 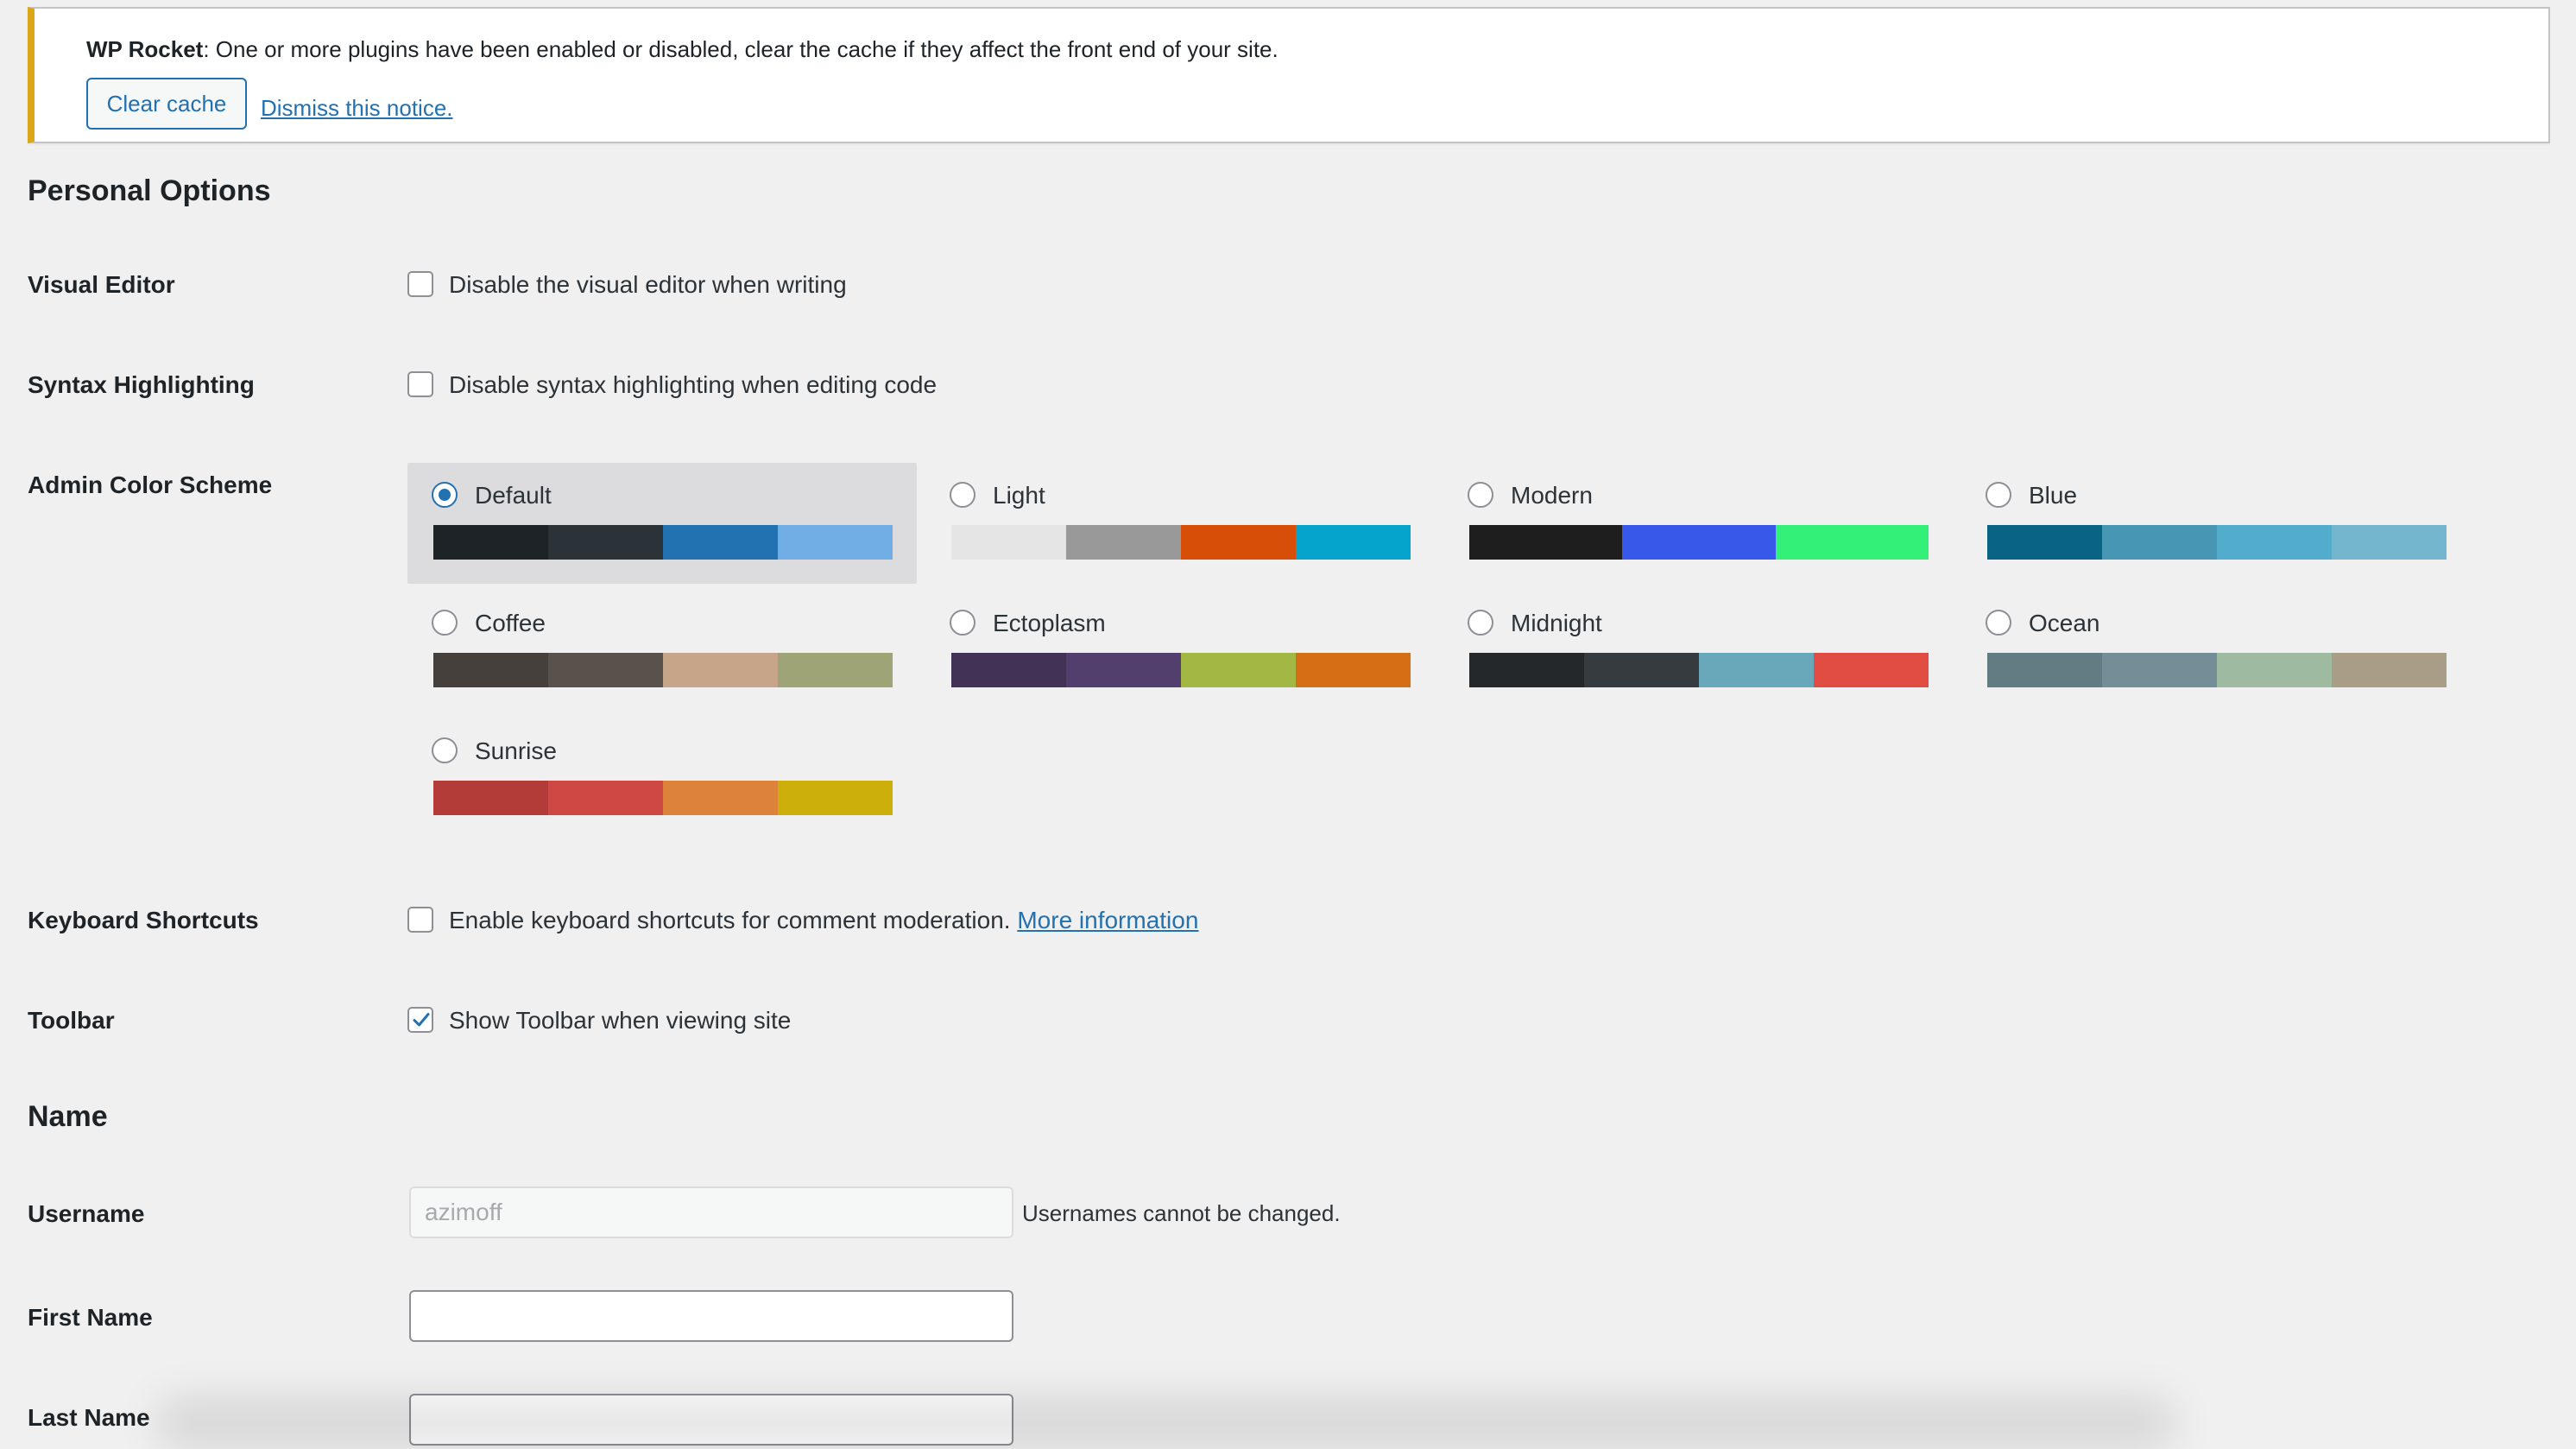 I want to click on scheme-name: Blue, so click(x=2053, y=495).